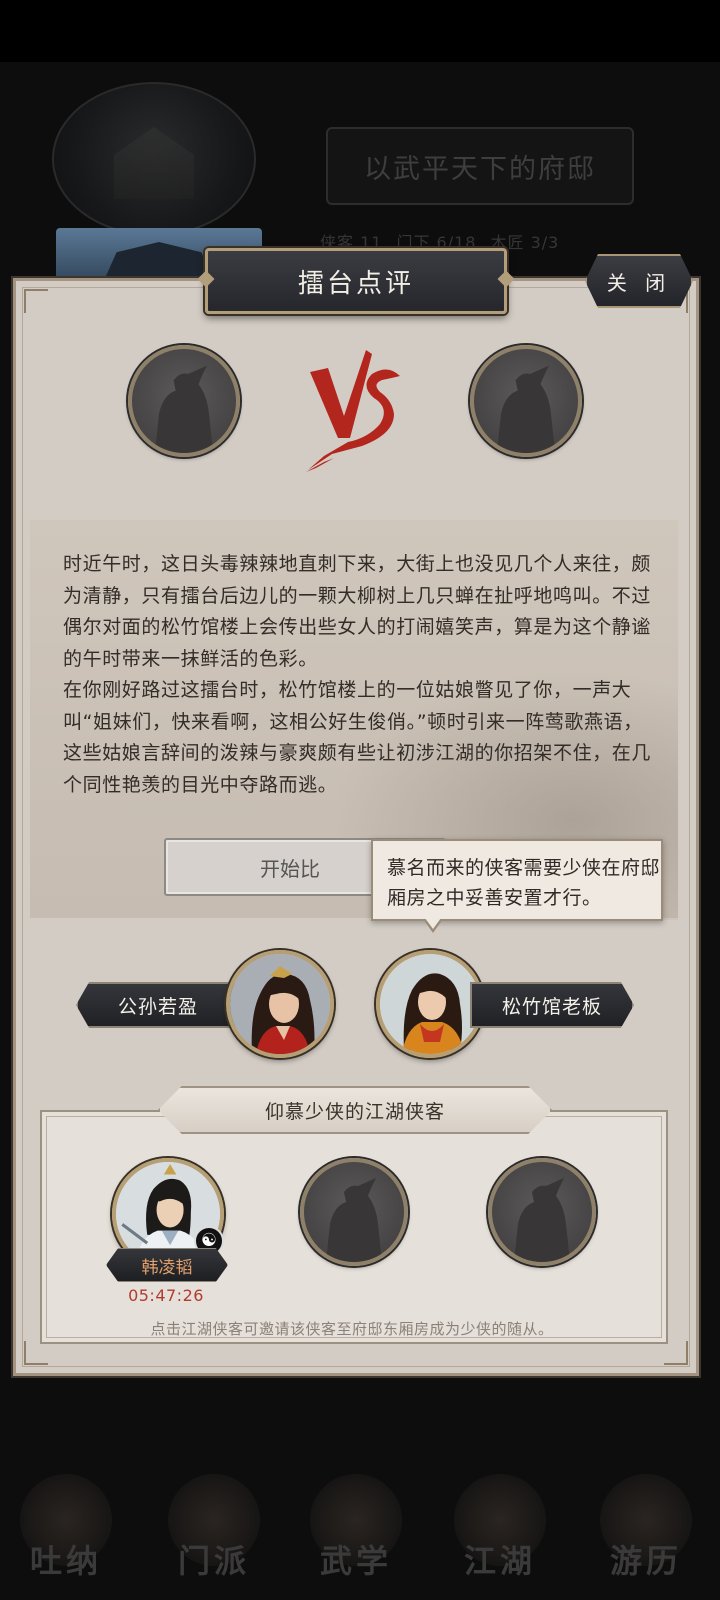 Image resolution: width=720 pixels, height=1600 pixels. I want to click on close-button: 关 闭, so click(639, 281).